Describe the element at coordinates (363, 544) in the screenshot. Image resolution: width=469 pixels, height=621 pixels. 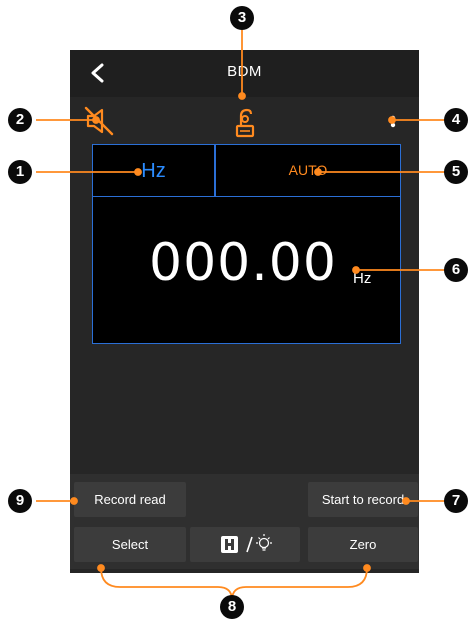
I see `zero-button: Zero` at that location.